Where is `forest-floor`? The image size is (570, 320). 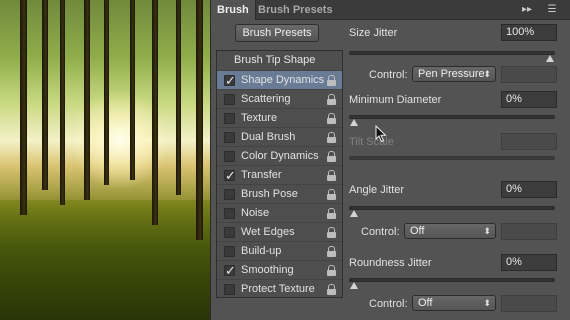
forest-floor is located at coordinates (105, 260).